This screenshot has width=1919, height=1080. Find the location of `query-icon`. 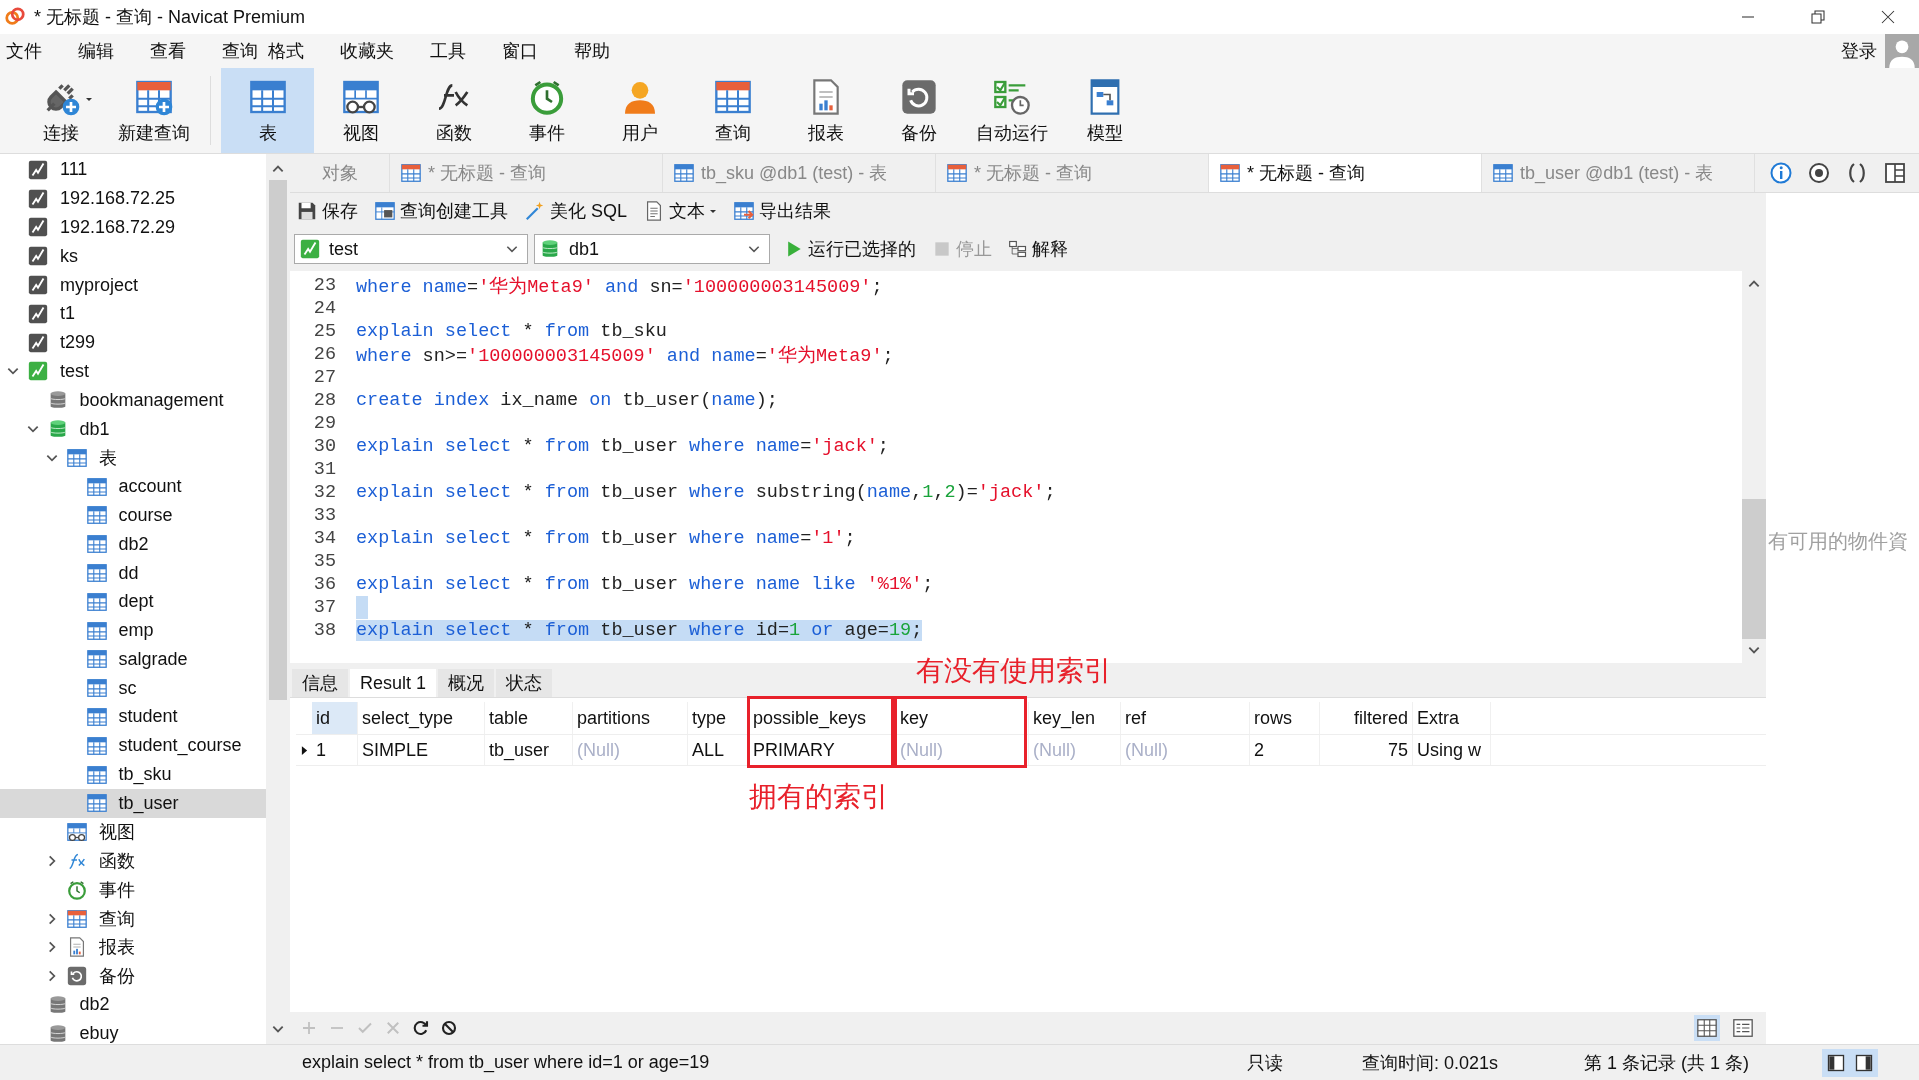

query-icon is located at coordinates (411, 173).